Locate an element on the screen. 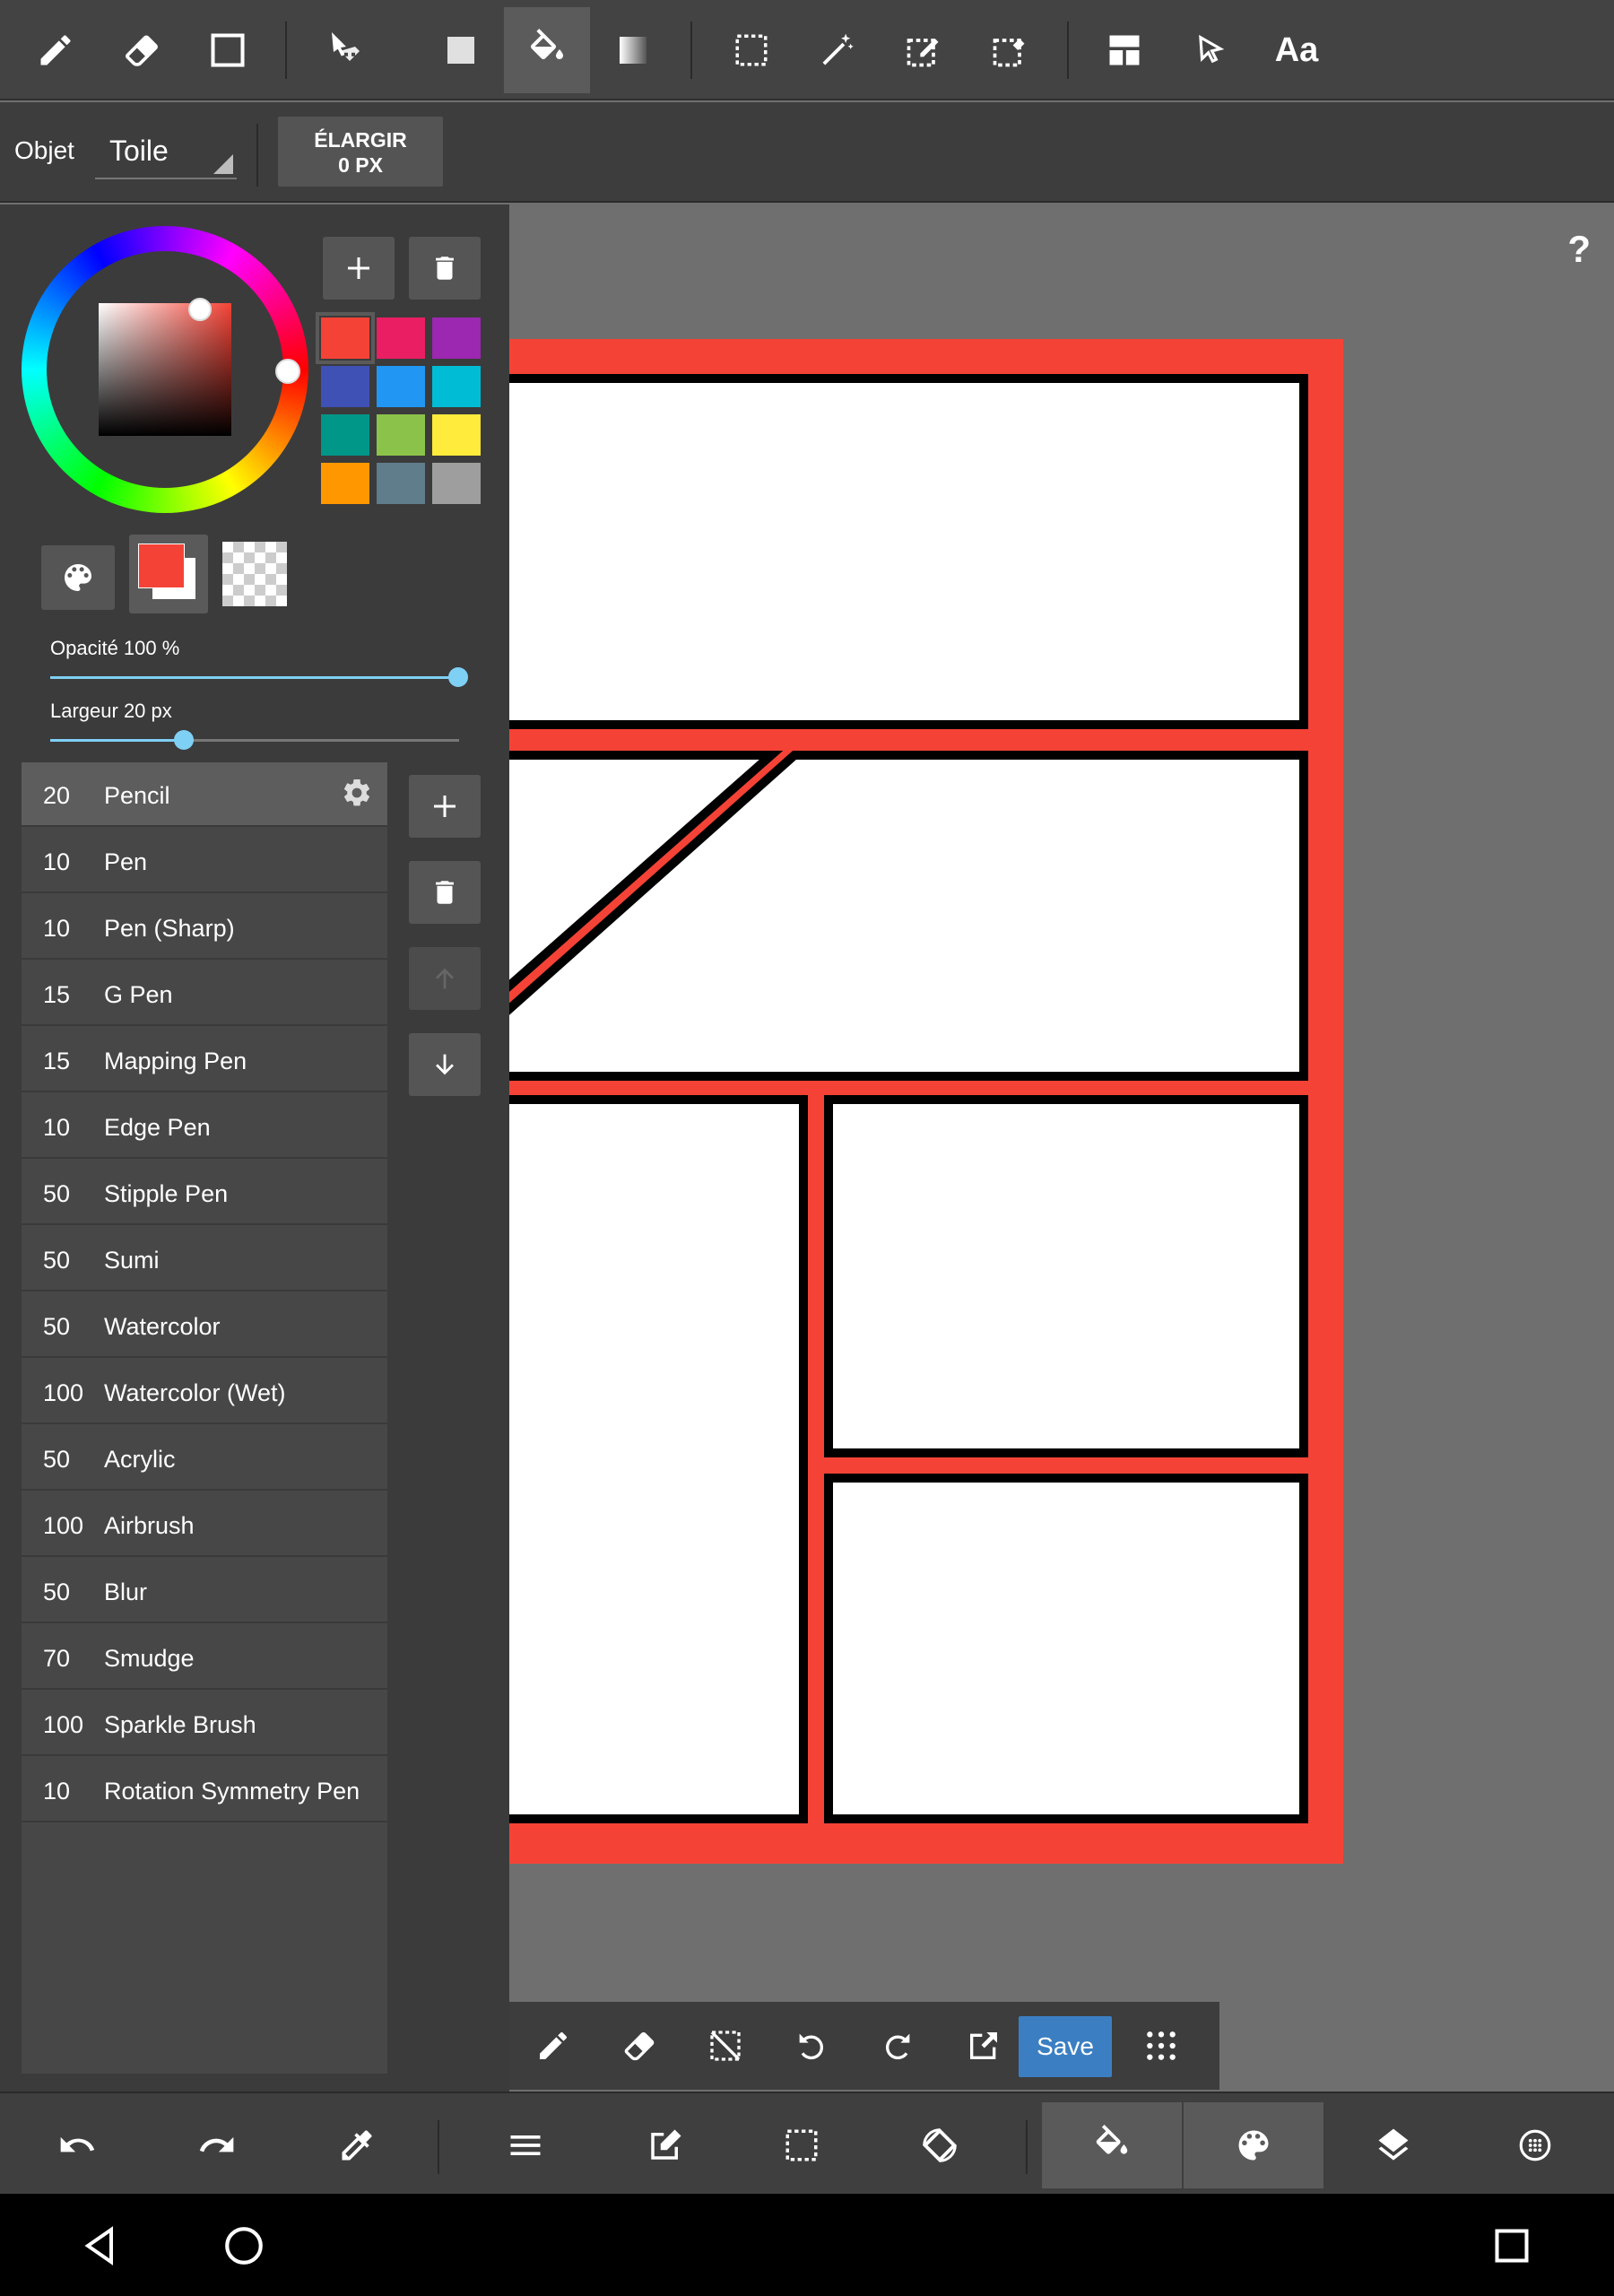 This screenshot has height=2296, width=1614. text-tool-icon: Aa is located at coordinates (1297, 50).